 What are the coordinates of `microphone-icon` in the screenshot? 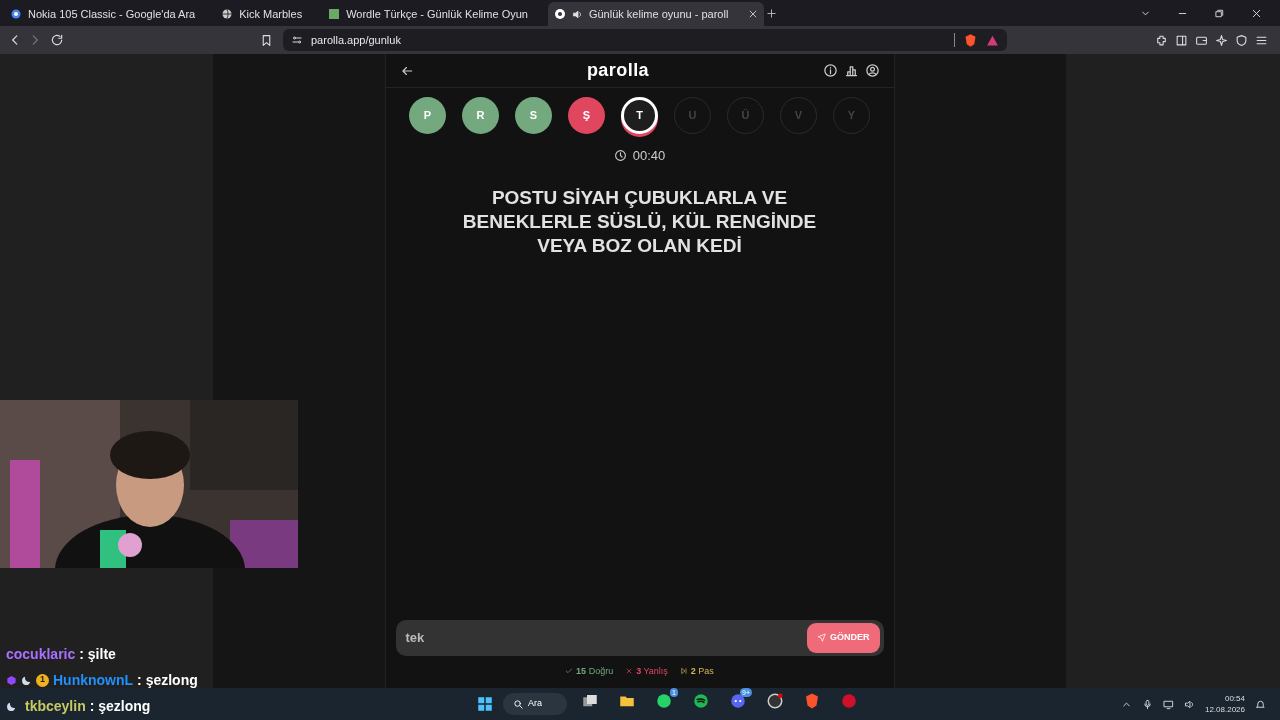 It's located at (1147, 704).